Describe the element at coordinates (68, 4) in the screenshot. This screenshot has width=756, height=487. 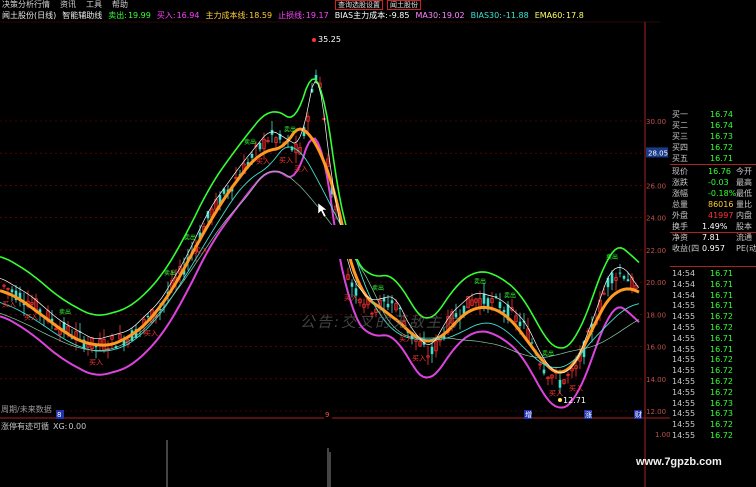
I see `menu-item-news: 资讯` at that location.